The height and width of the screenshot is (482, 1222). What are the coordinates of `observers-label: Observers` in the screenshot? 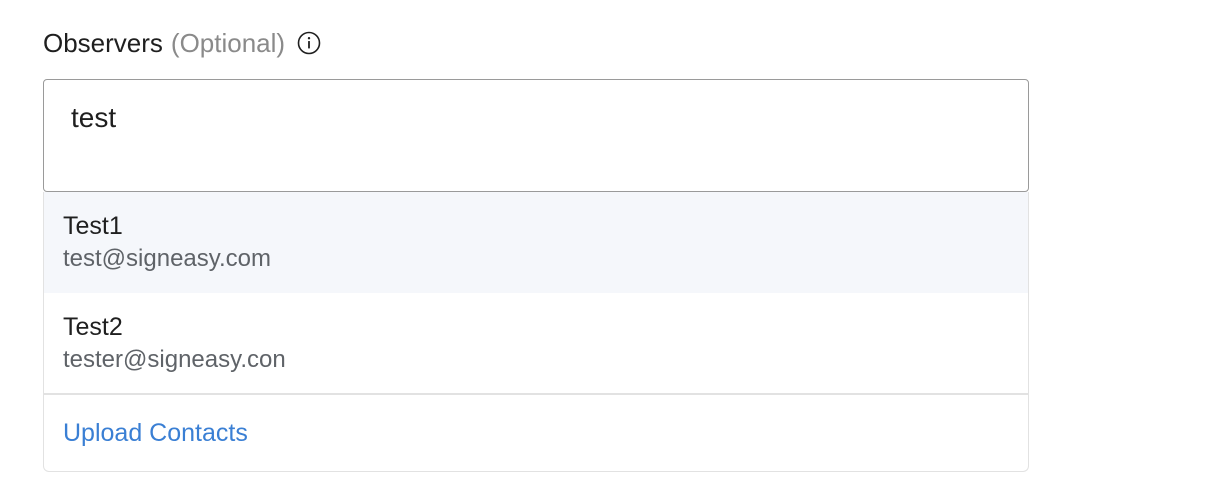 It's located at (103, 42).